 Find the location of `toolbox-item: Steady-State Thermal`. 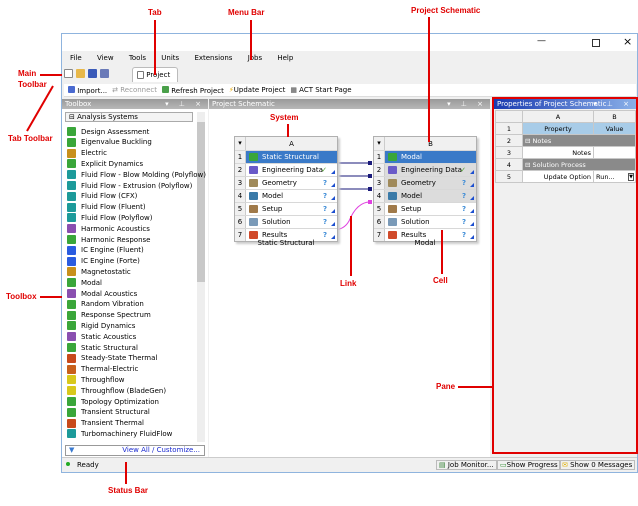

toolbox-item: Steady-State Thermal is located at coordinates (112, 358).